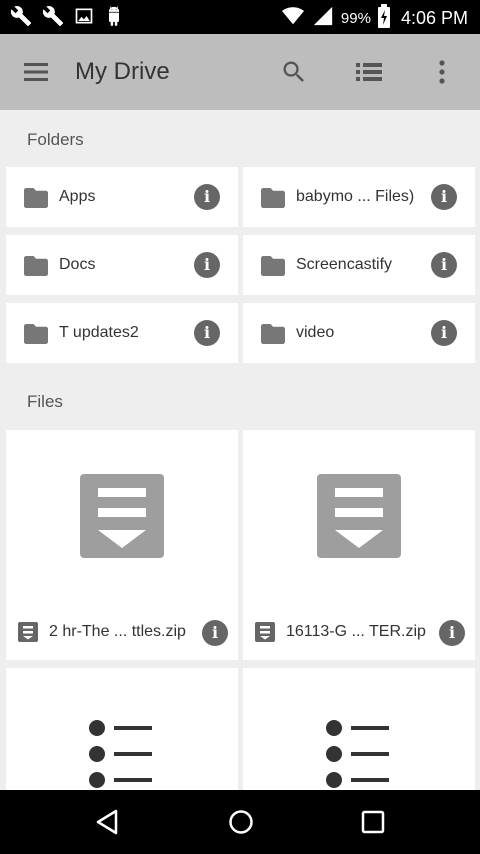 The width and height of the screenshot is (480, 854). What do you see at coordinates (294, 74) in the screenshot?
I see `search-icon` at bounding box center [294, 74].